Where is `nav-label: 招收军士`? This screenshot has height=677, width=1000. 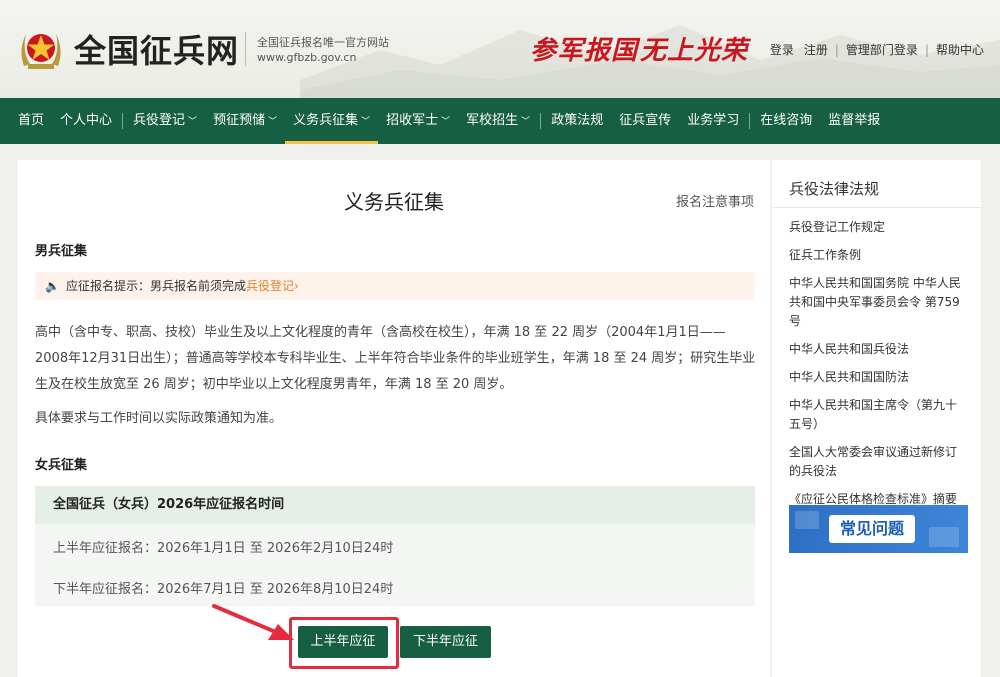 nav-label: 招收军士 is located at coordinates (412, 120).